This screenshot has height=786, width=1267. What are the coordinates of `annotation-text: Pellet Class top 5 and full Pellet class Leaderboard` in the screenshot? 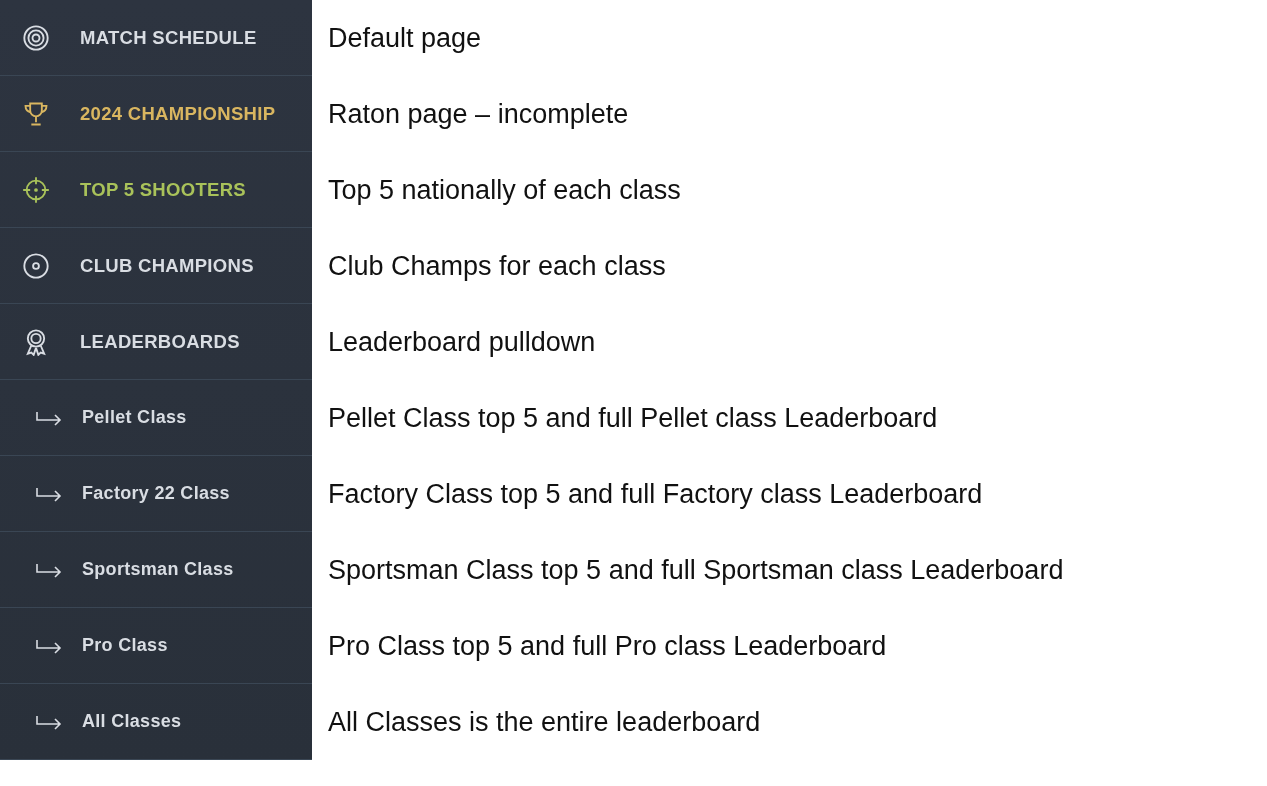 It's located at (633, 418).